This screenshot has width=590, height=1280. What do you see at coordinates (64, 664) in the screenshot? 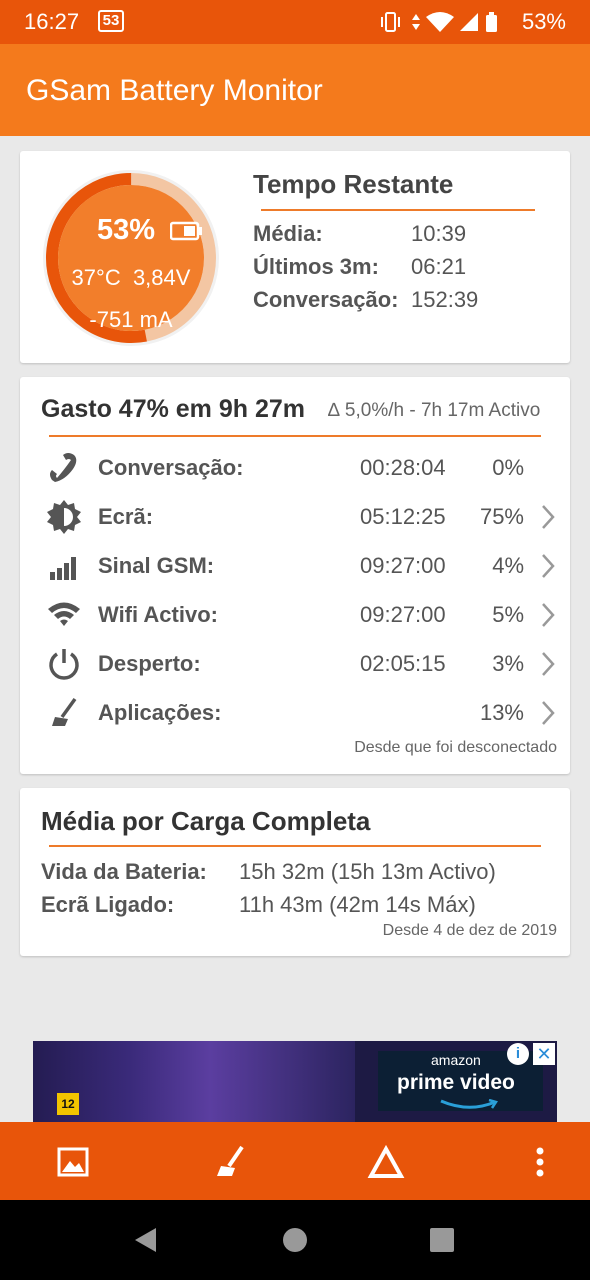
I see `power-icon` at bounding box center [64, 664].